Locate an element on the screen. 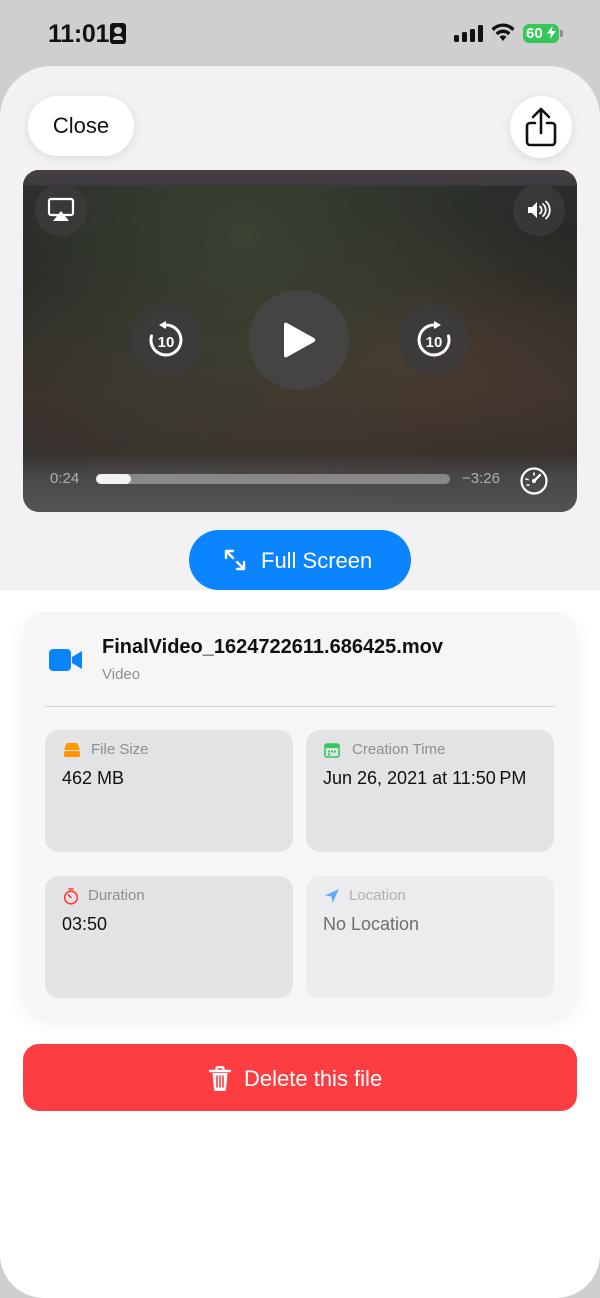 The height and width of the screenshot is (1298, 600). file-size-tile: File Size 462 MB is located at coordinates (169, 791).